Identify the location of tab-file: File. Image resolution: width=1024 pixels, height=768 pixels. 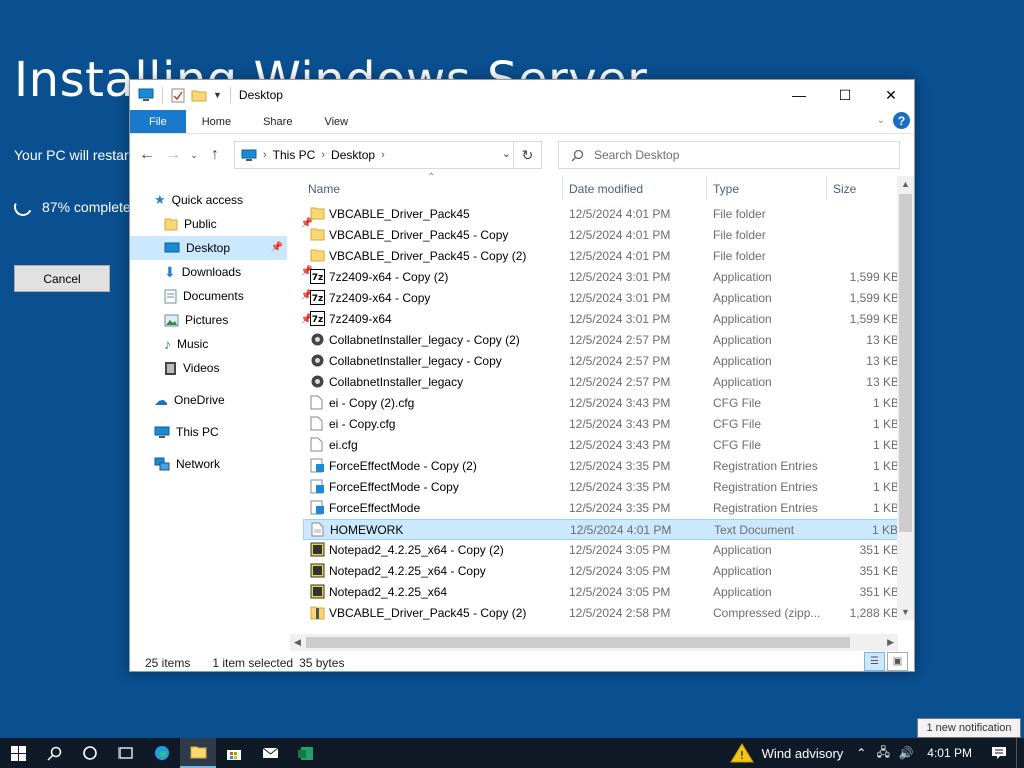
(158, 121).